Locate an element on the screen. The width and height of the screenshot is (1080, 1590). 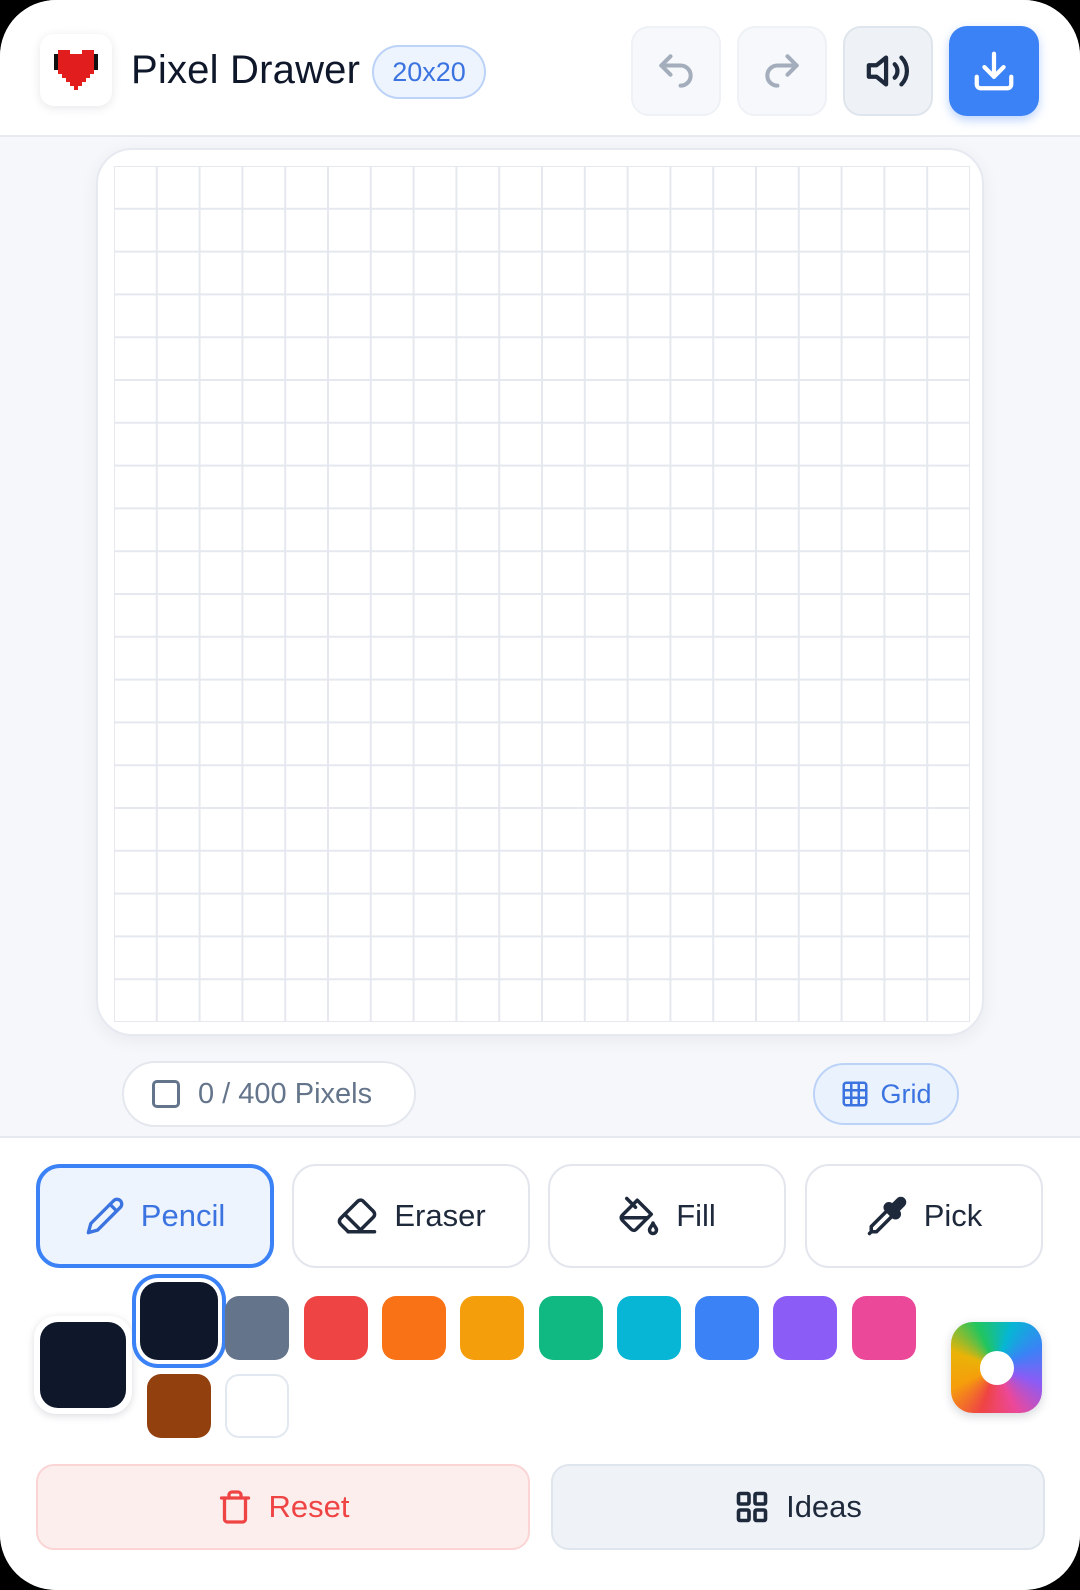
trash-icon is located at coordinates (234, 1507).